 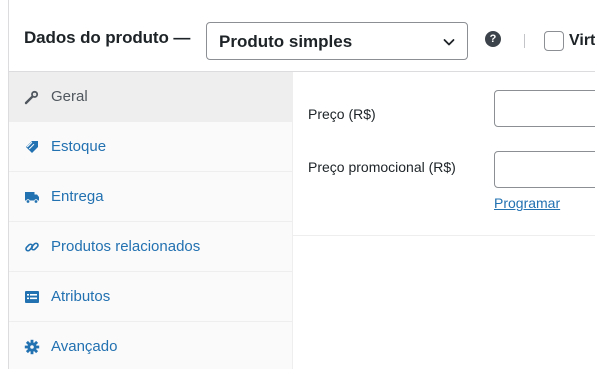 What do you see at coordinates (79, 146) in the screenshot?
I see `tab-label: Estoque` at bounding box center [79, 146].